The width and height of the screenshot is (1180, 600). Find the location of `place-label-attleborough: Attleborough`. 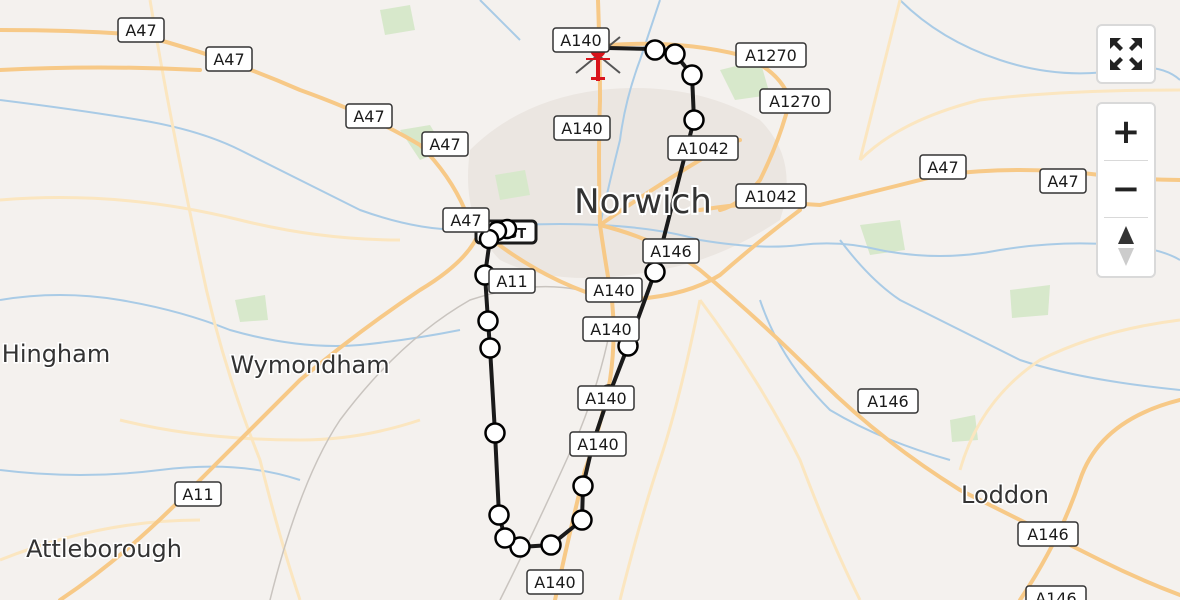

place-label-attleborough: Attleborough is located at coordinates (104, 549).